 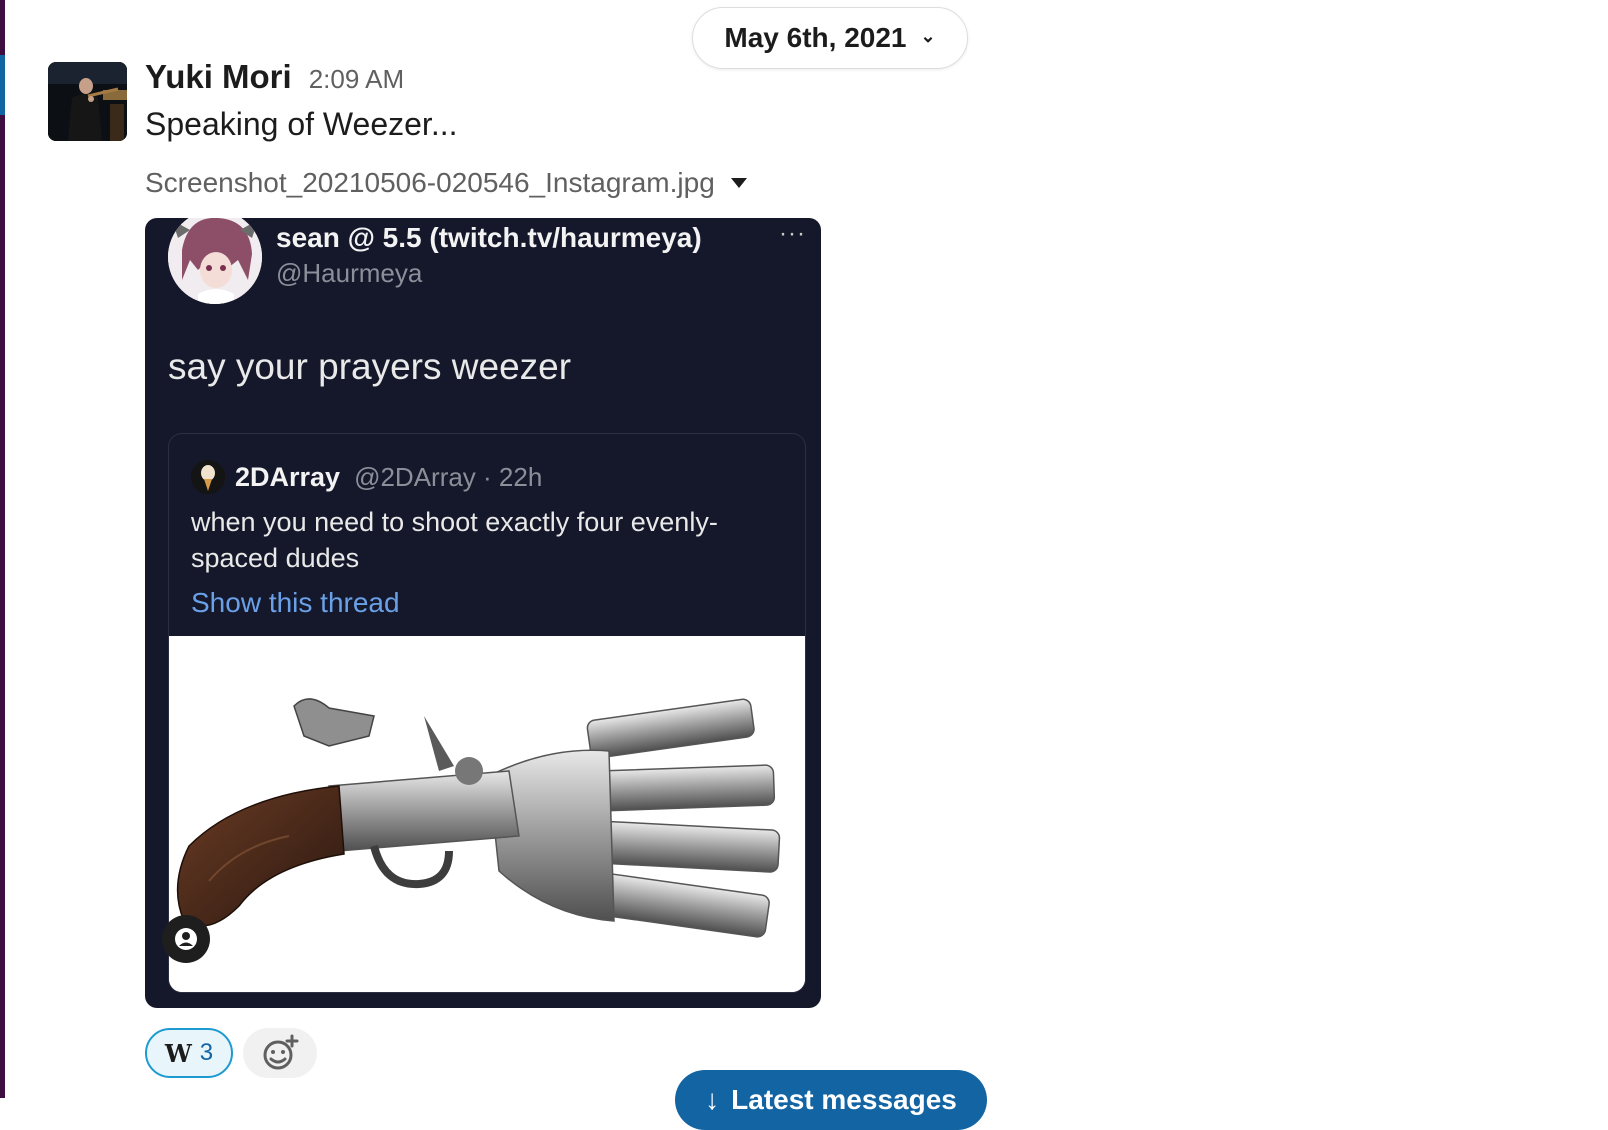 I want to click on user-icon, so click(x=186, y=939).